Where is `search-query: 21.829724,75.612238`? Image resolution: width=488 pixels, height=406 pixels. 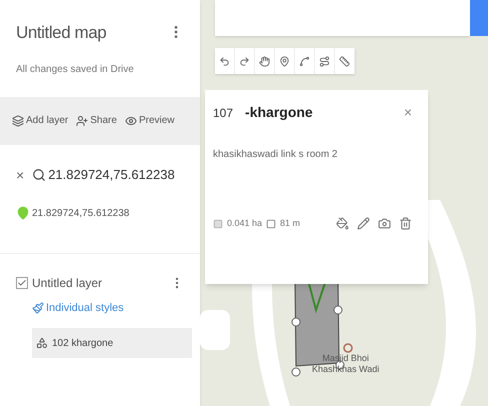 search-query: 21.829724,75.612238 is located at coordinates (111, 175).